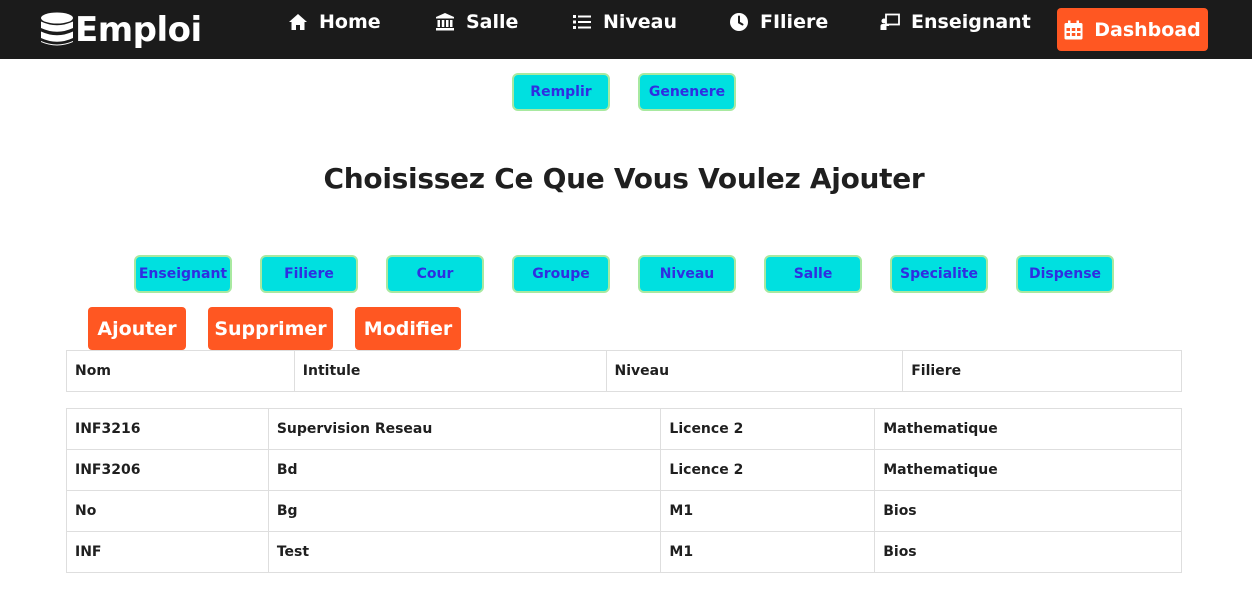 This screenshot has height=611, width=1252. Describe the element at coordinates (492, 22) in the screenshot. I see `nav-salle-label: Salle` at that location.